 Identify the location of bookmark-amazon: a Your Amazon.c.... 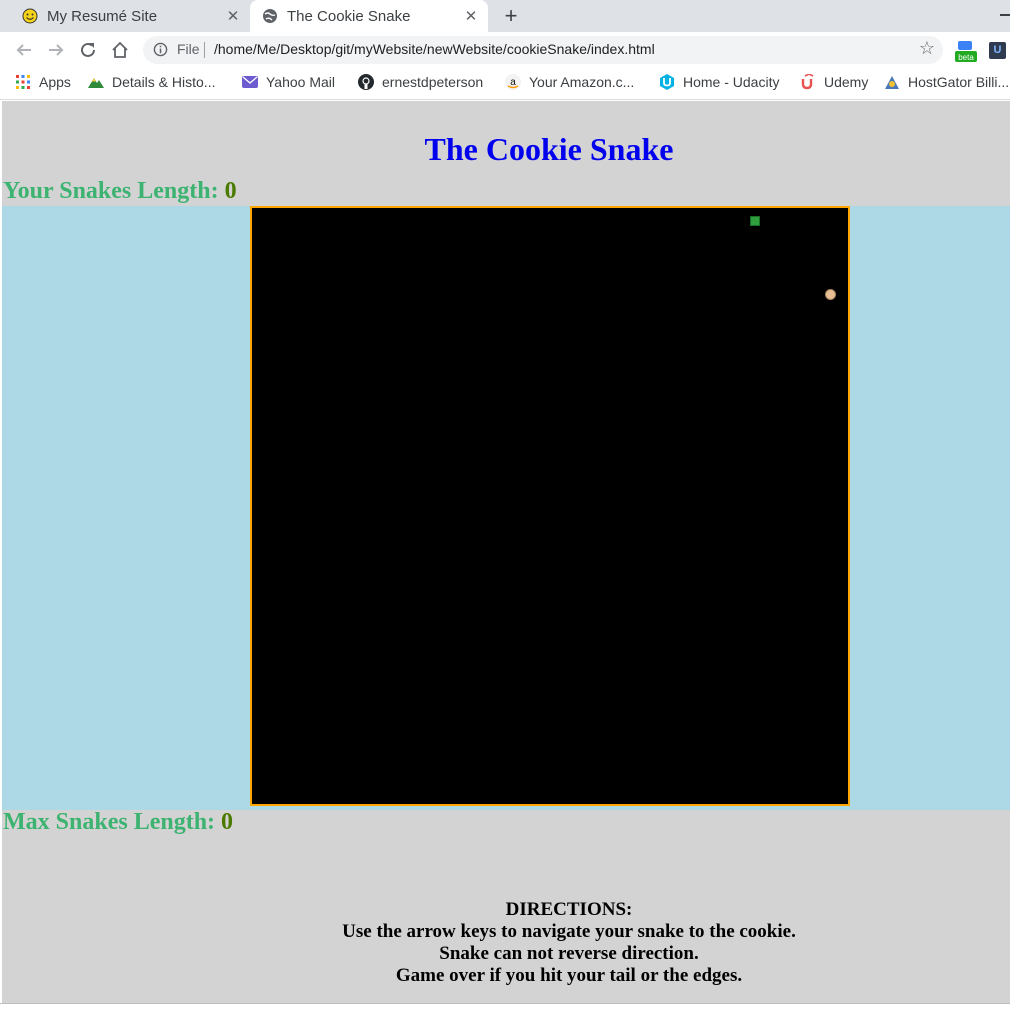
(569, 82).